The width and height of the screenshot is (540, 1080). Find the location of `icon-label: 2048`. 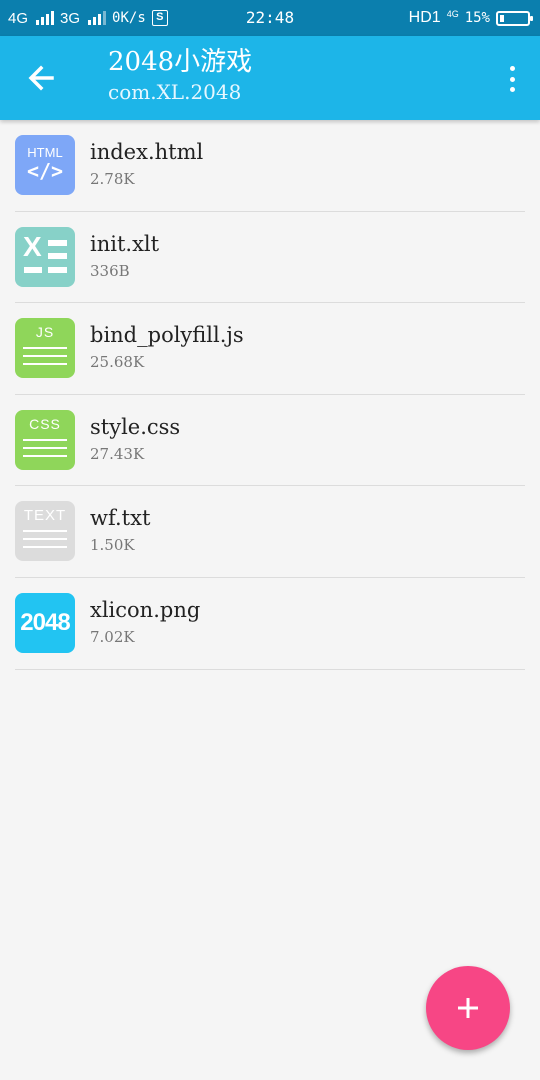

icon-label: 2048 is located at coordinates (45, 622).